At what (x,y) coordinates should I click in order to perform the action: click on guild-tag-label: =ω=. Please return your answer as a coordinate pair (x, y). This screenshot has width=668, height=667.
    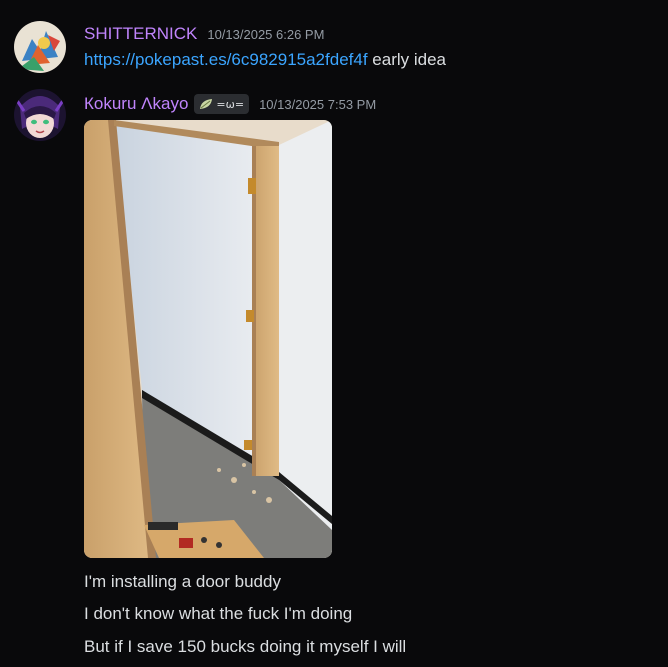
    Looking at the image, I should click on (230, 104).